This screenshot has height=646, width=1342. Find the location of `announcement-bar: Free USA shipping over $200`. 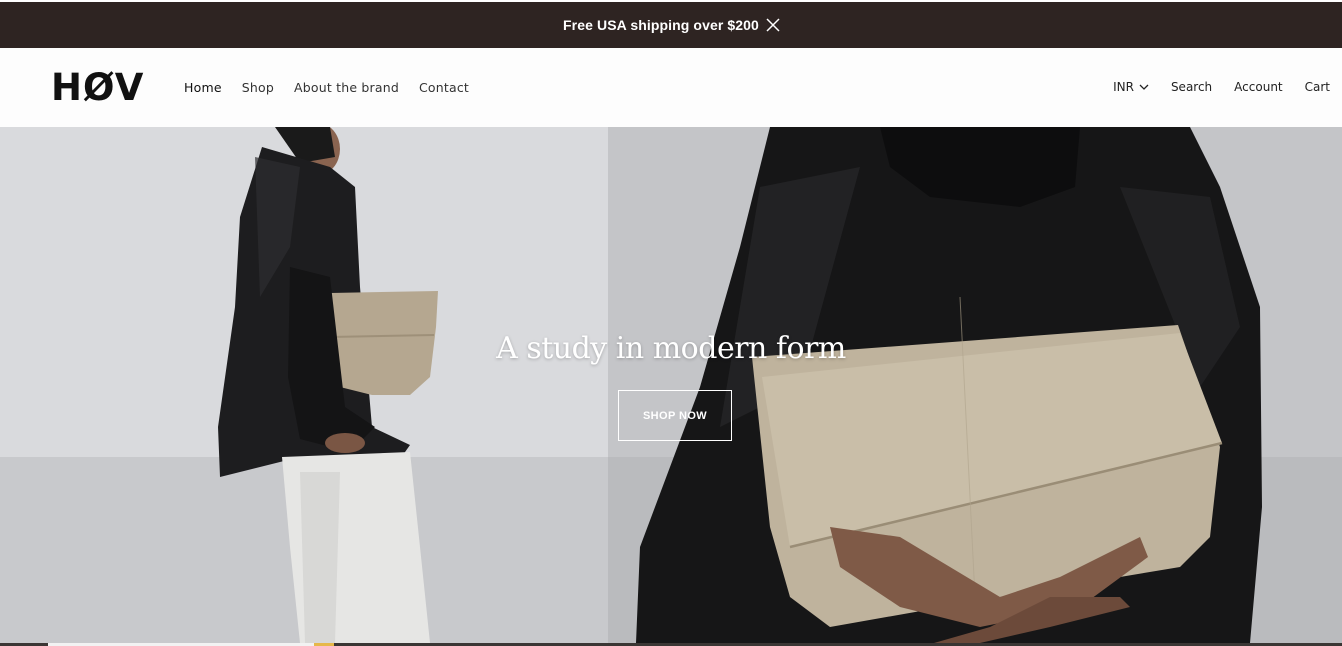

announcement-bar: Free USA shipping over $200 is located at coordinates (671, 25).